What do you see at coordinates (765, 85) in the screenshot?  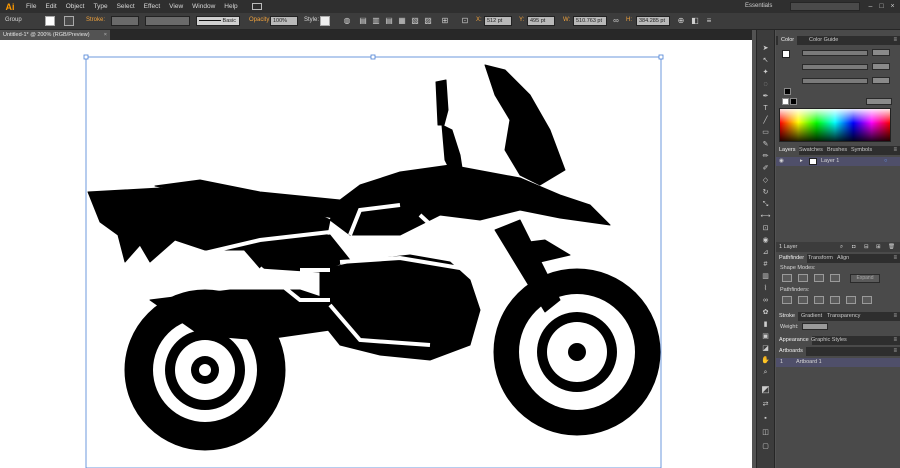 I see `lasso-tool-icon: ◌` at bounding box center [765, 85].